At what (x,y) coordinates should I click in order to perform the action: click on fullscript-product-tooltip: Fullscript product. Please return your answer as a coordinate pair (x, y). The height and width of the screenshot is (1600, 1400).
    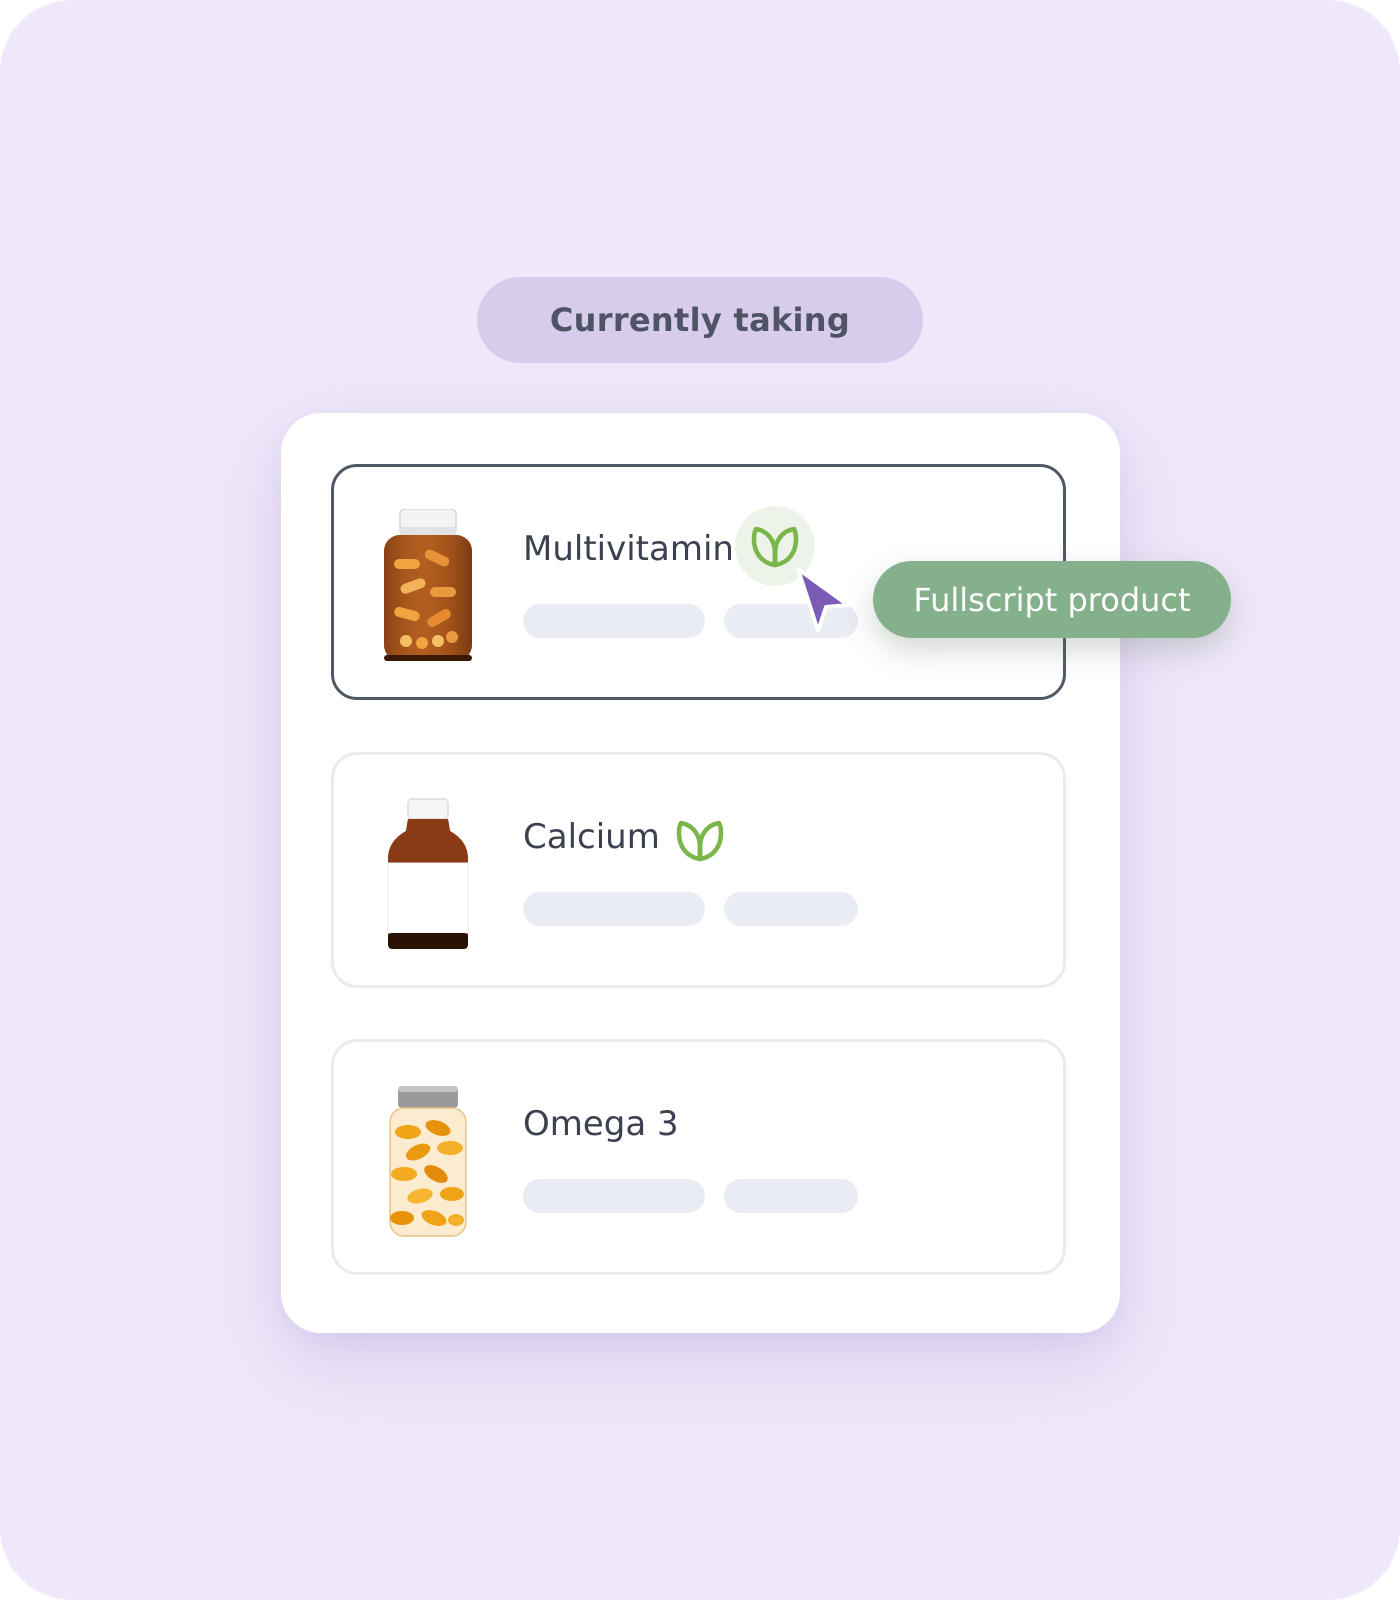
    Looking at the image, I should click on (1052, 599).